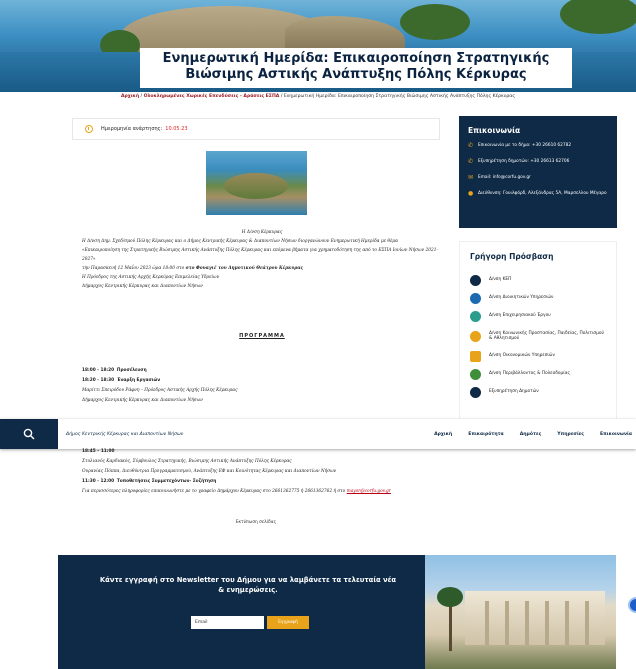 The width and height of the screenshot is (636, 669). I want to click on finance-icon, so click(475, 356).